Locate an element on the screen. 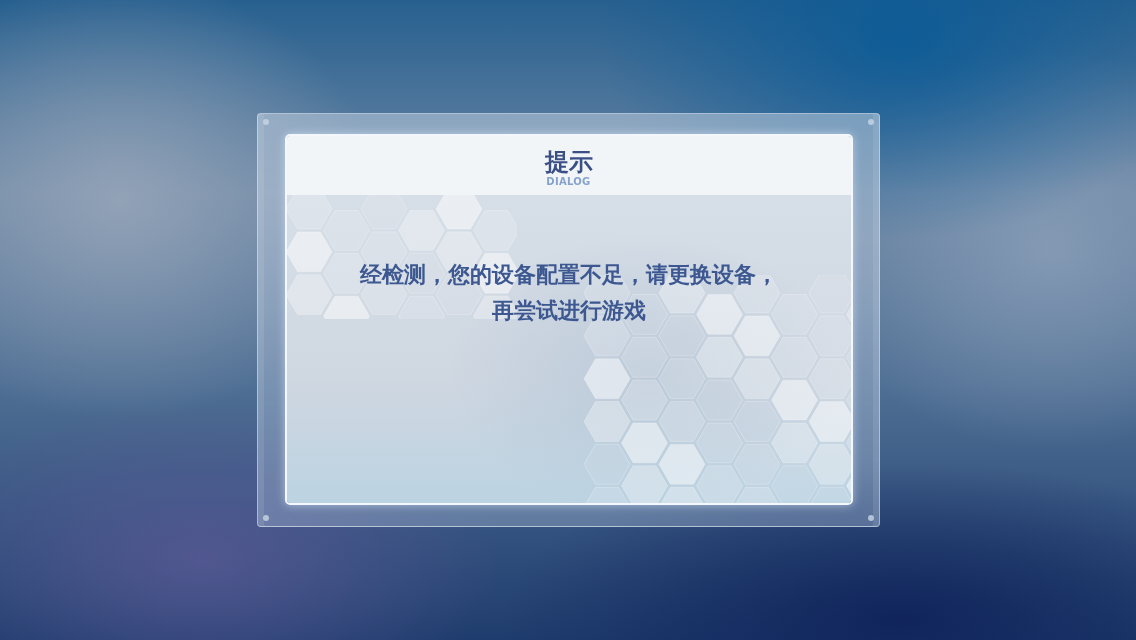 Image resolution: width=1136 pixels, height=640 pixels. dialog-message: 经检测，您的设备配置不足，请更换设备，再尝试进行游戏 is located at coordinates (568, 293).